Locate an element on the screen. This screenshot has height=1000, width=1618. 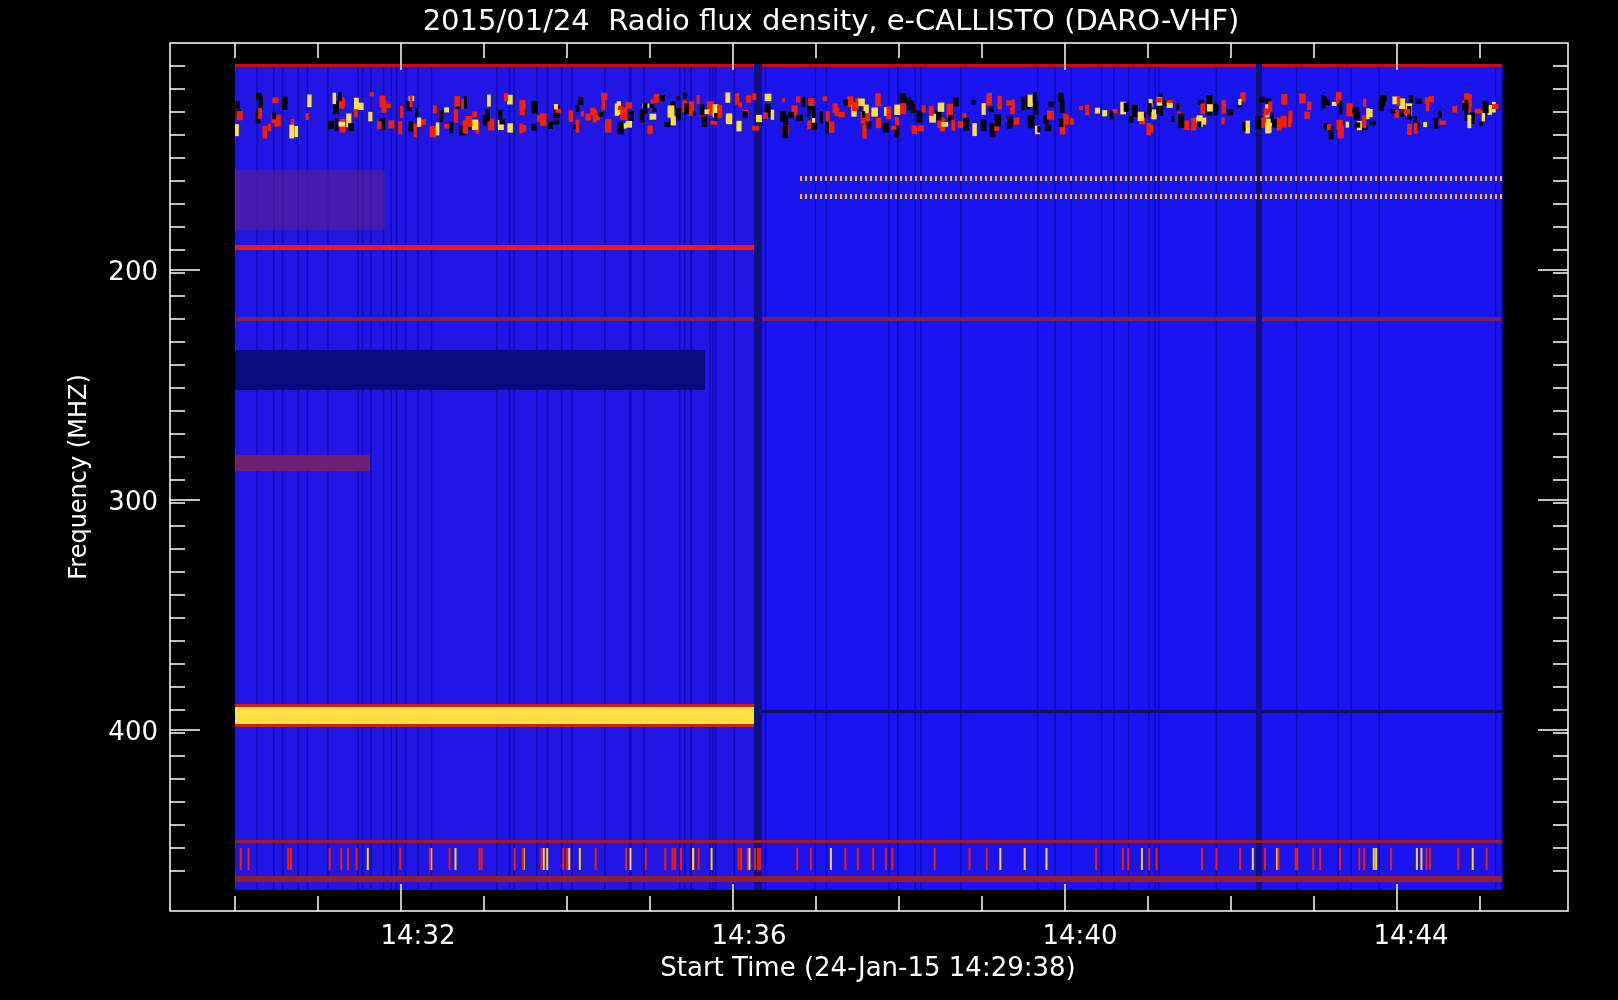
x-tick-label: 14:36 is located at coordinates (749, 935).